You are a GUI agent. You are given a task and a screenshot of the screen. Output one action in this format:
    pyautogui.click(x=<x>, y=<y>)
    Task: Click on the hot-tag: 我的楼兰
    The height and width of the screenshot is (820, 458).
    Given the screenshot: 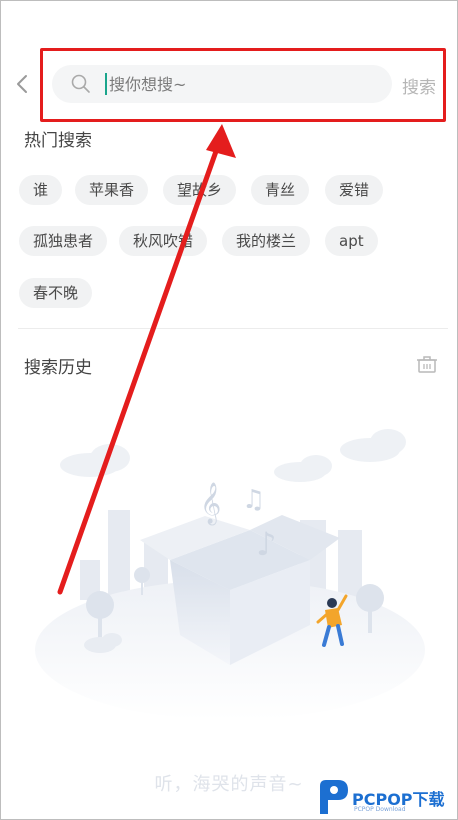 What is the action you would take?
    pyautogui.click(x=266, y=241)
    